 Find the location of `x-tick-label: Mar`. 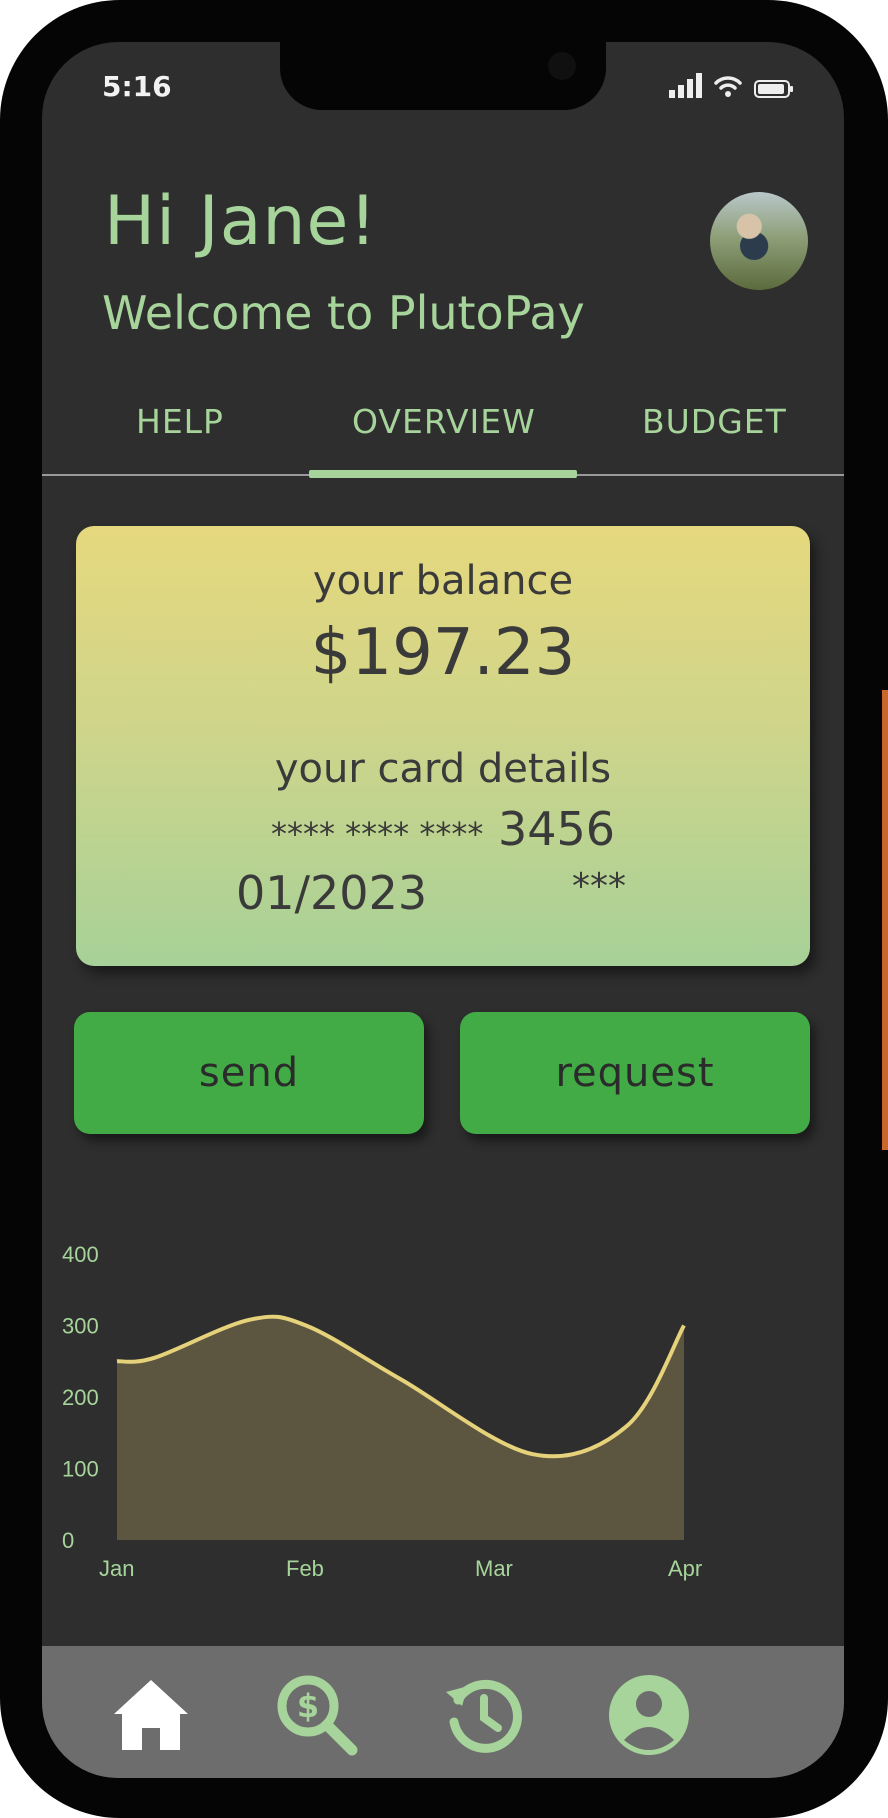

x-tick-label: Mar is located at coordinates (494, 1568).